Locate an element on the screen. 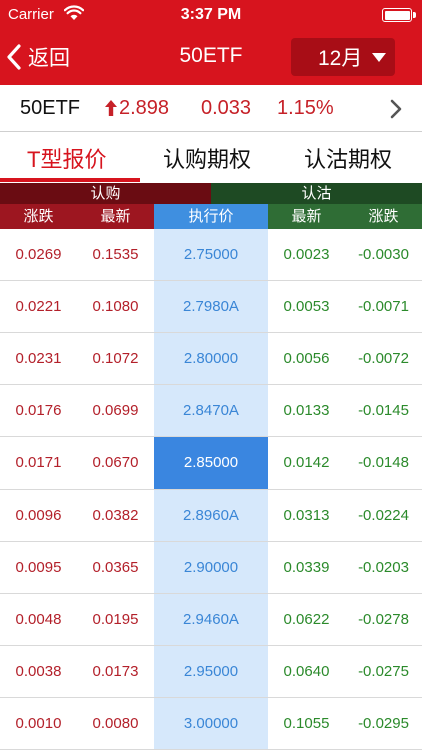  strike-cell: 2.85000 is located at coordinates (211, 463).